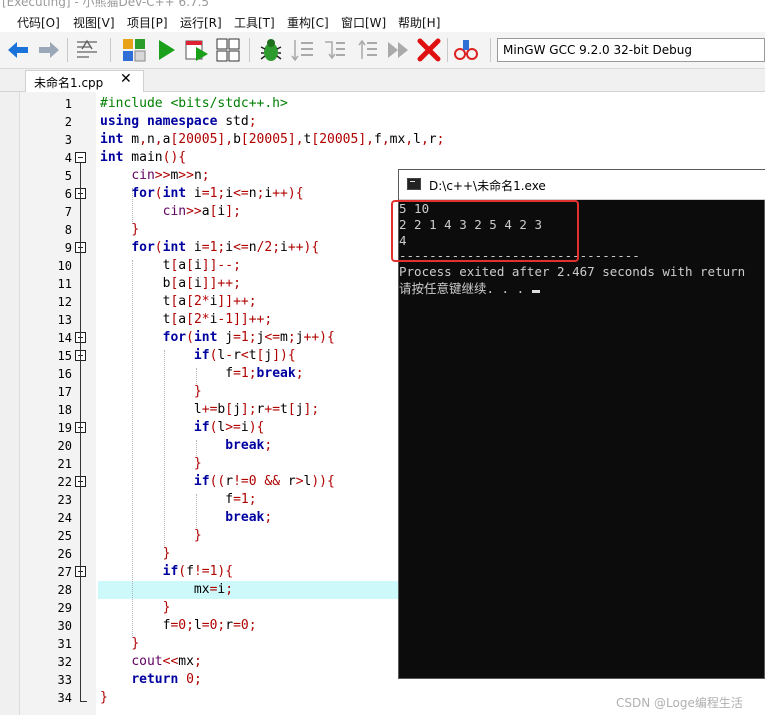 This screenshot has height=715, width=765. What do you see at coordinates (271, 50) in the screenshot?
I see `debug-icon` at bounding box center [271, 50].